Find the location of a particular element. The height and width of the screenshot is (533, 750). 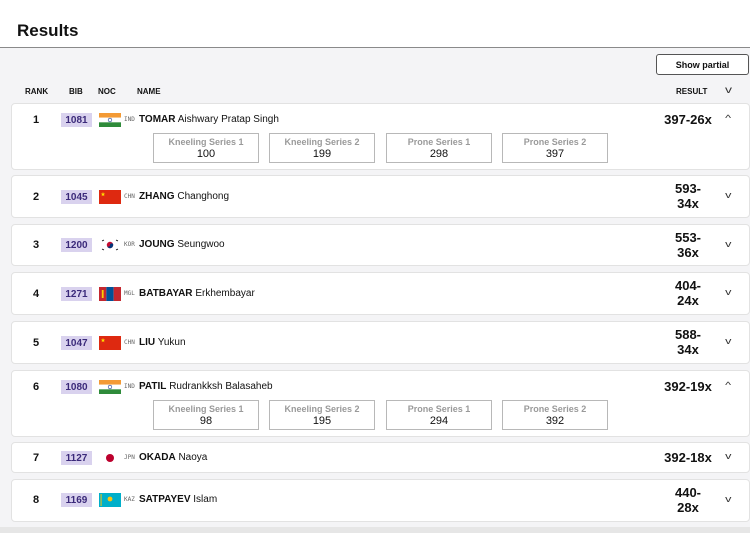

series-card: Prone Series 2 392 is located at coordinates (555, 415).